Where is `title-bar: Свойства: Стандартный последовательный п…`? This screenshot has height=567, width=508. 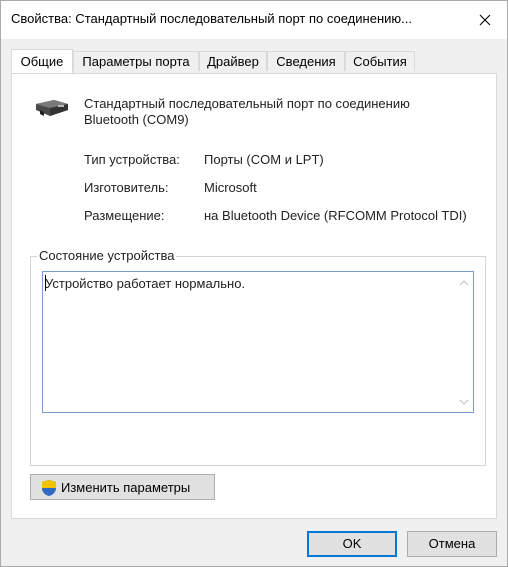 title-bar: Свойства: Стандартный последовательный п… is located at coordinates (254, 20).